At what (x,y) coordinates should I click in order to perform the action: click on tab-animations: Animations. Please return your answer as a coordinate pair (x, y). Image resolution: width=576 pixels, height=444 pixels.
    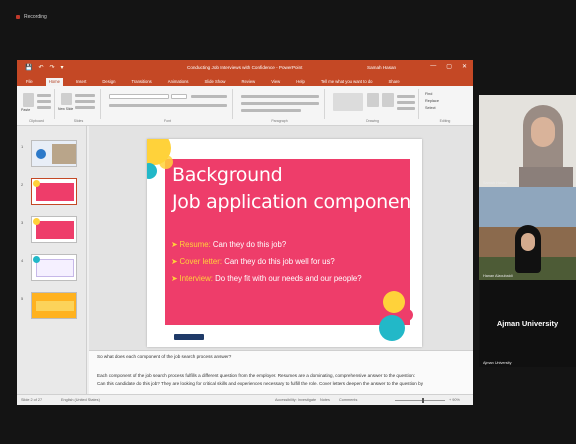
    Looking at the image, I should click on (178, 82).